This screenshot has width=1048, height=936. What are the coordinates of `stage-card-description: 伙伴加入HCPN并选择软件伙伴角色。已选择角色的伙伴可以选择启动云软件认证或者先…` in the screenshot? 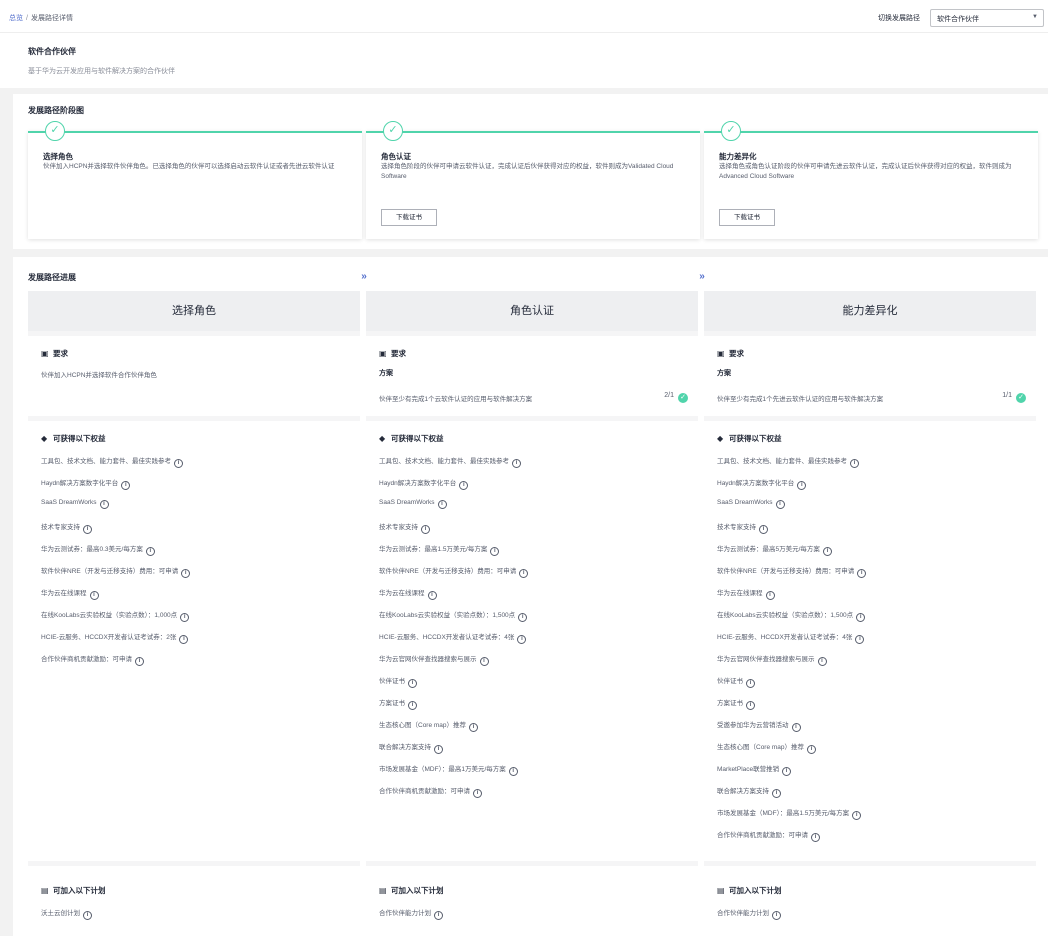 It's located at (189, 166).